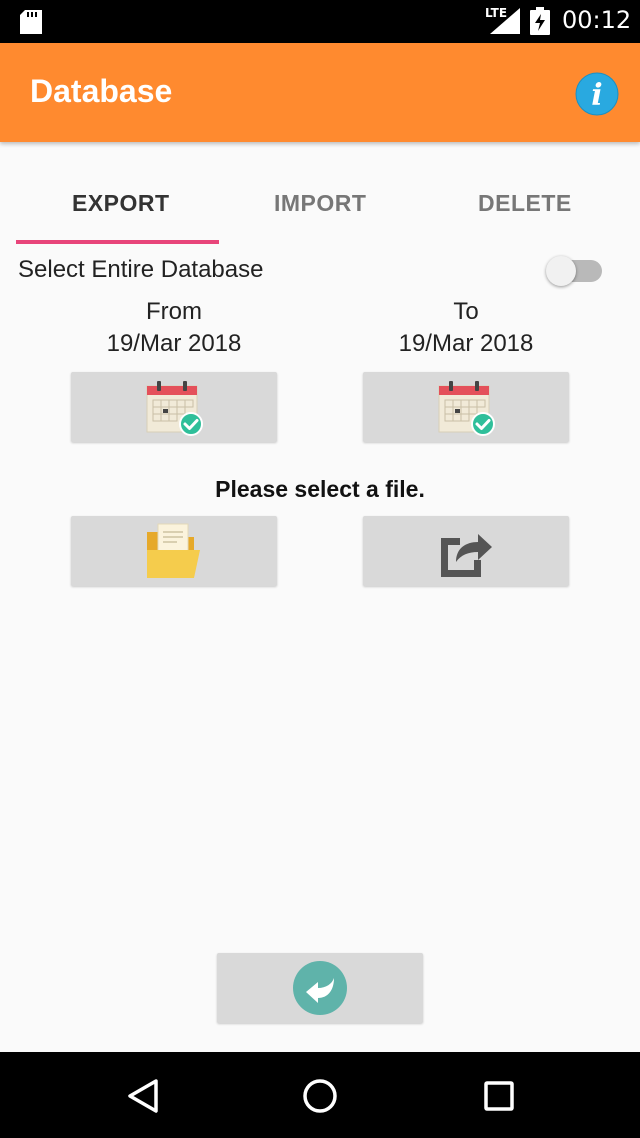  Describe the element at coordinates (320, 21) in the screenshot. I see `status-bar: LTE 00:12` at that location.